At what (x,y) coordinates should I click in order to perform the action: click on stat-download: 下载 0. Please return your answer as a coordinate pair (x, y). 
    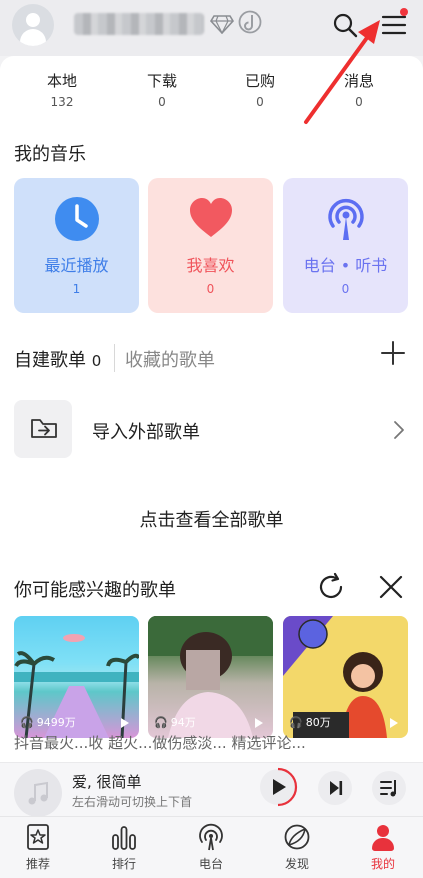
    Looking at the image, I should click on (162, 89).